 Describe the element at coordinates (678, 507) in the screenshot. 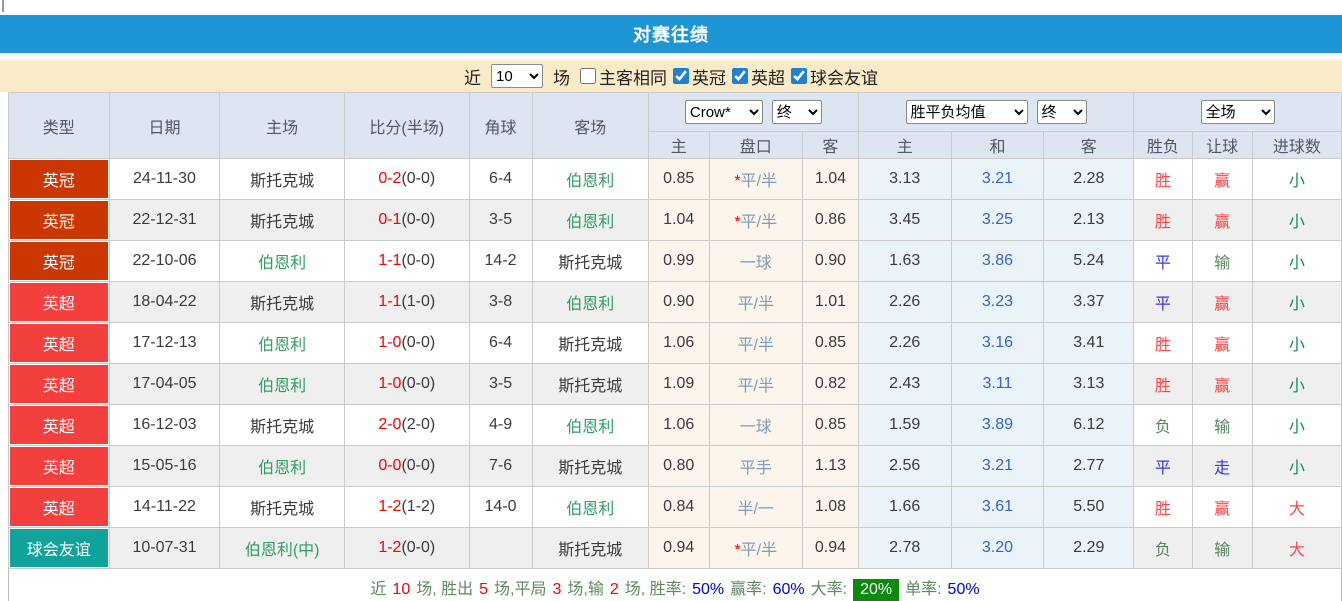

I see `company-home-odds: 0.84` at that location.